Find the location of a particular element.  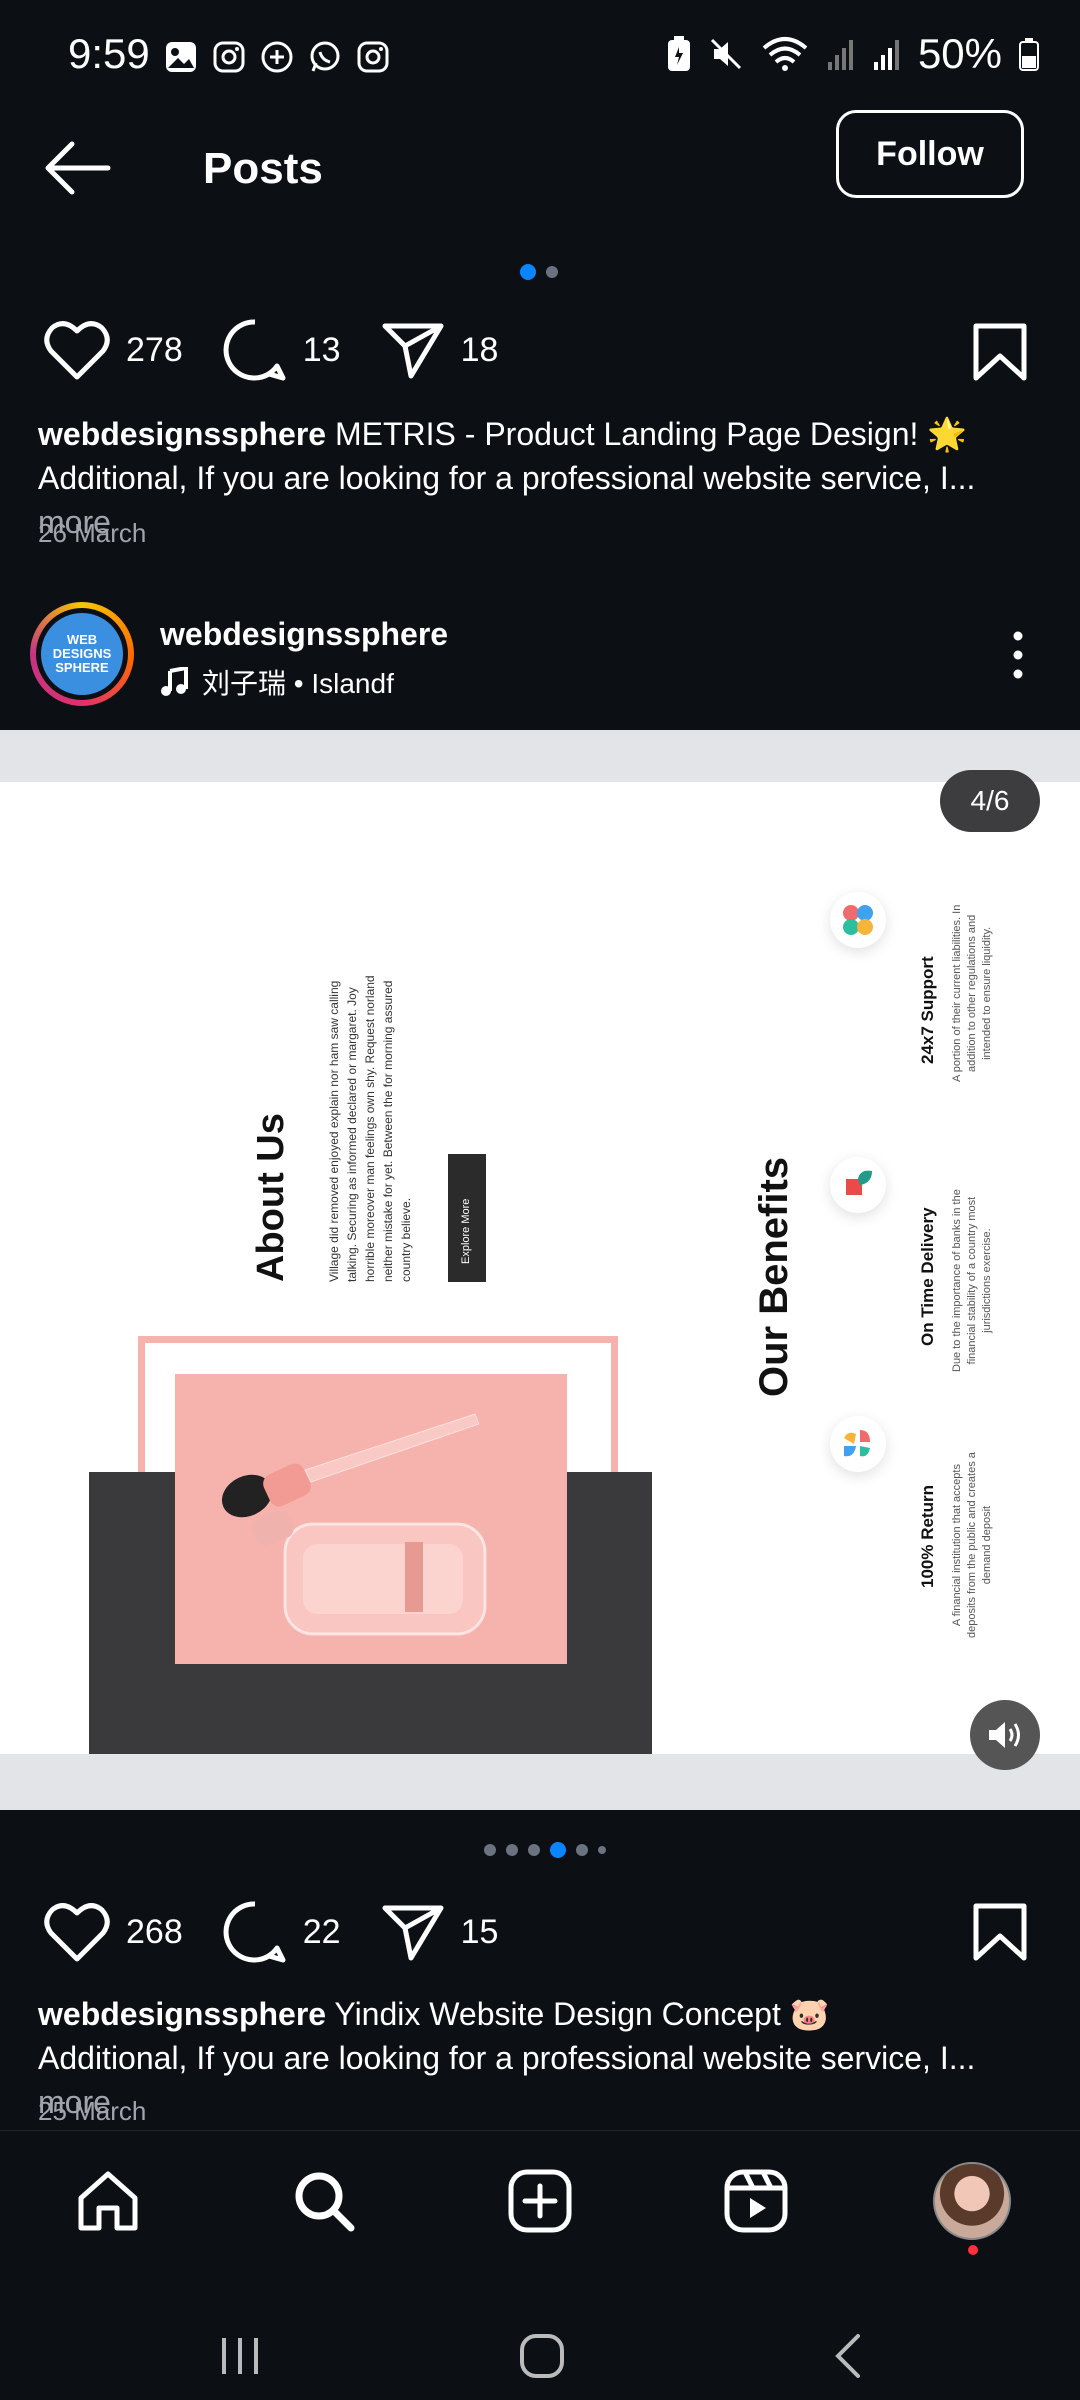

benefit-title: On Time Delivery is located at coordinates (927, 1276).